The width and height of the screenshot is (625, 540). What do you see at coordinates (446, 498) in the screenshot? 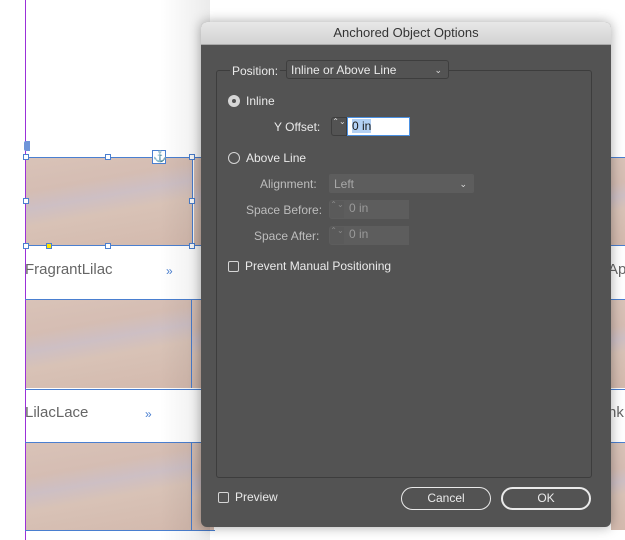
I see `cancel-button: Cancel` at bounding box center [446, 498].